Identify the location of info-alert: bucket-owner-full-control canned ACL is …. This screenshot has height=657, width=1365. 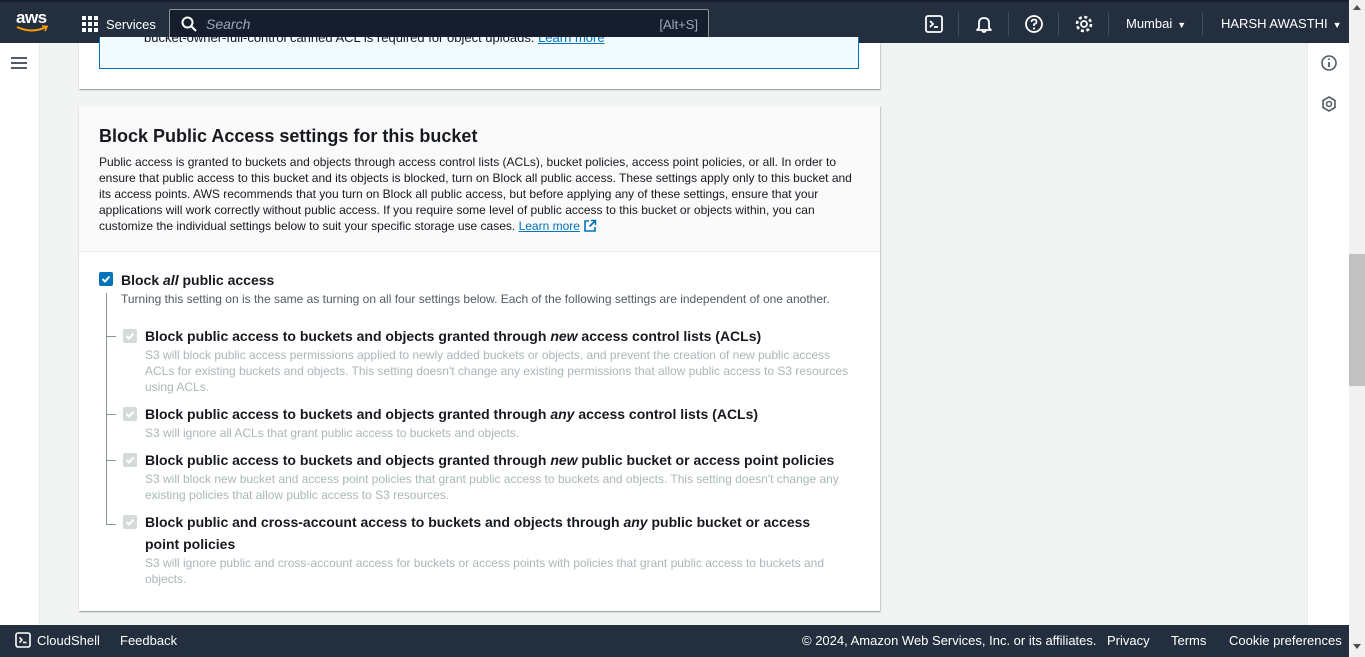
(479, 53).